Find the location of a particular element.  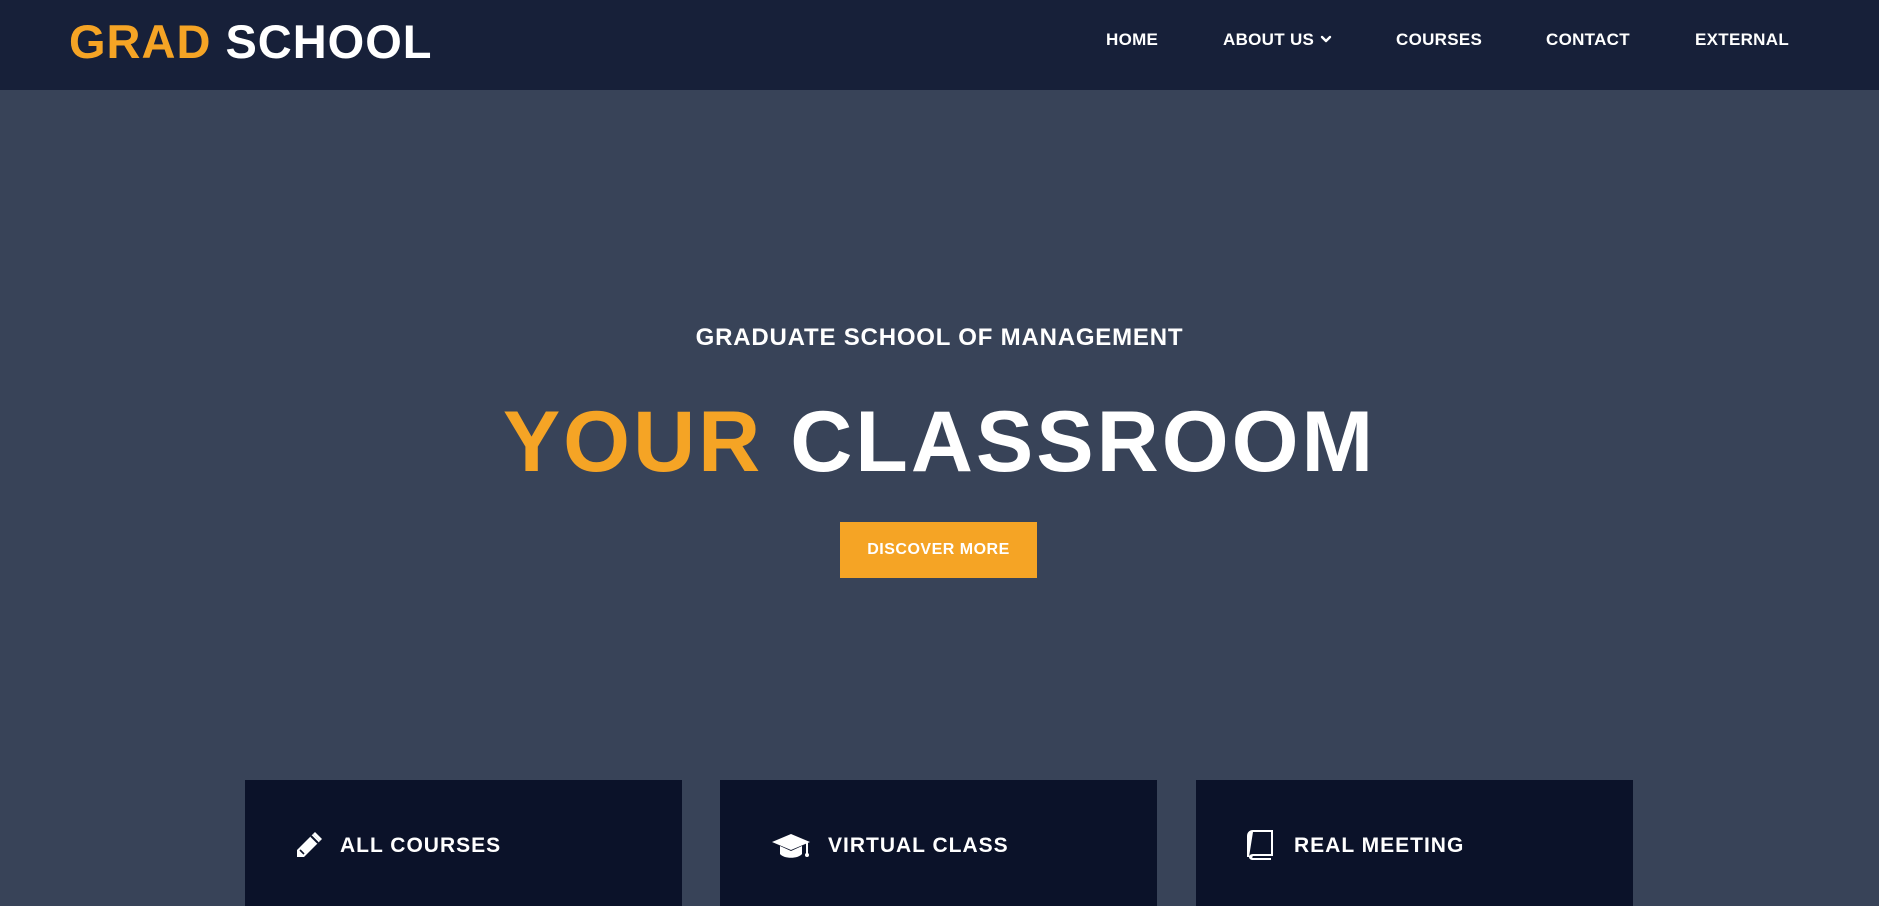

nav-contact: CONTACT is located at coordinates (1588, 41).